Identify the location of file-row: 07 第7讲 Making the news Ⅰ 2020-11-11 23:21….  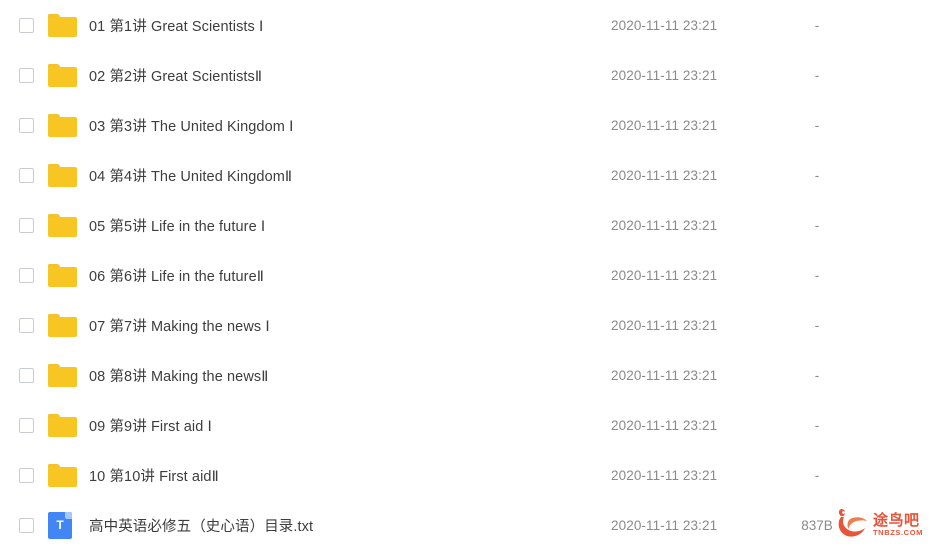
(472, 325).